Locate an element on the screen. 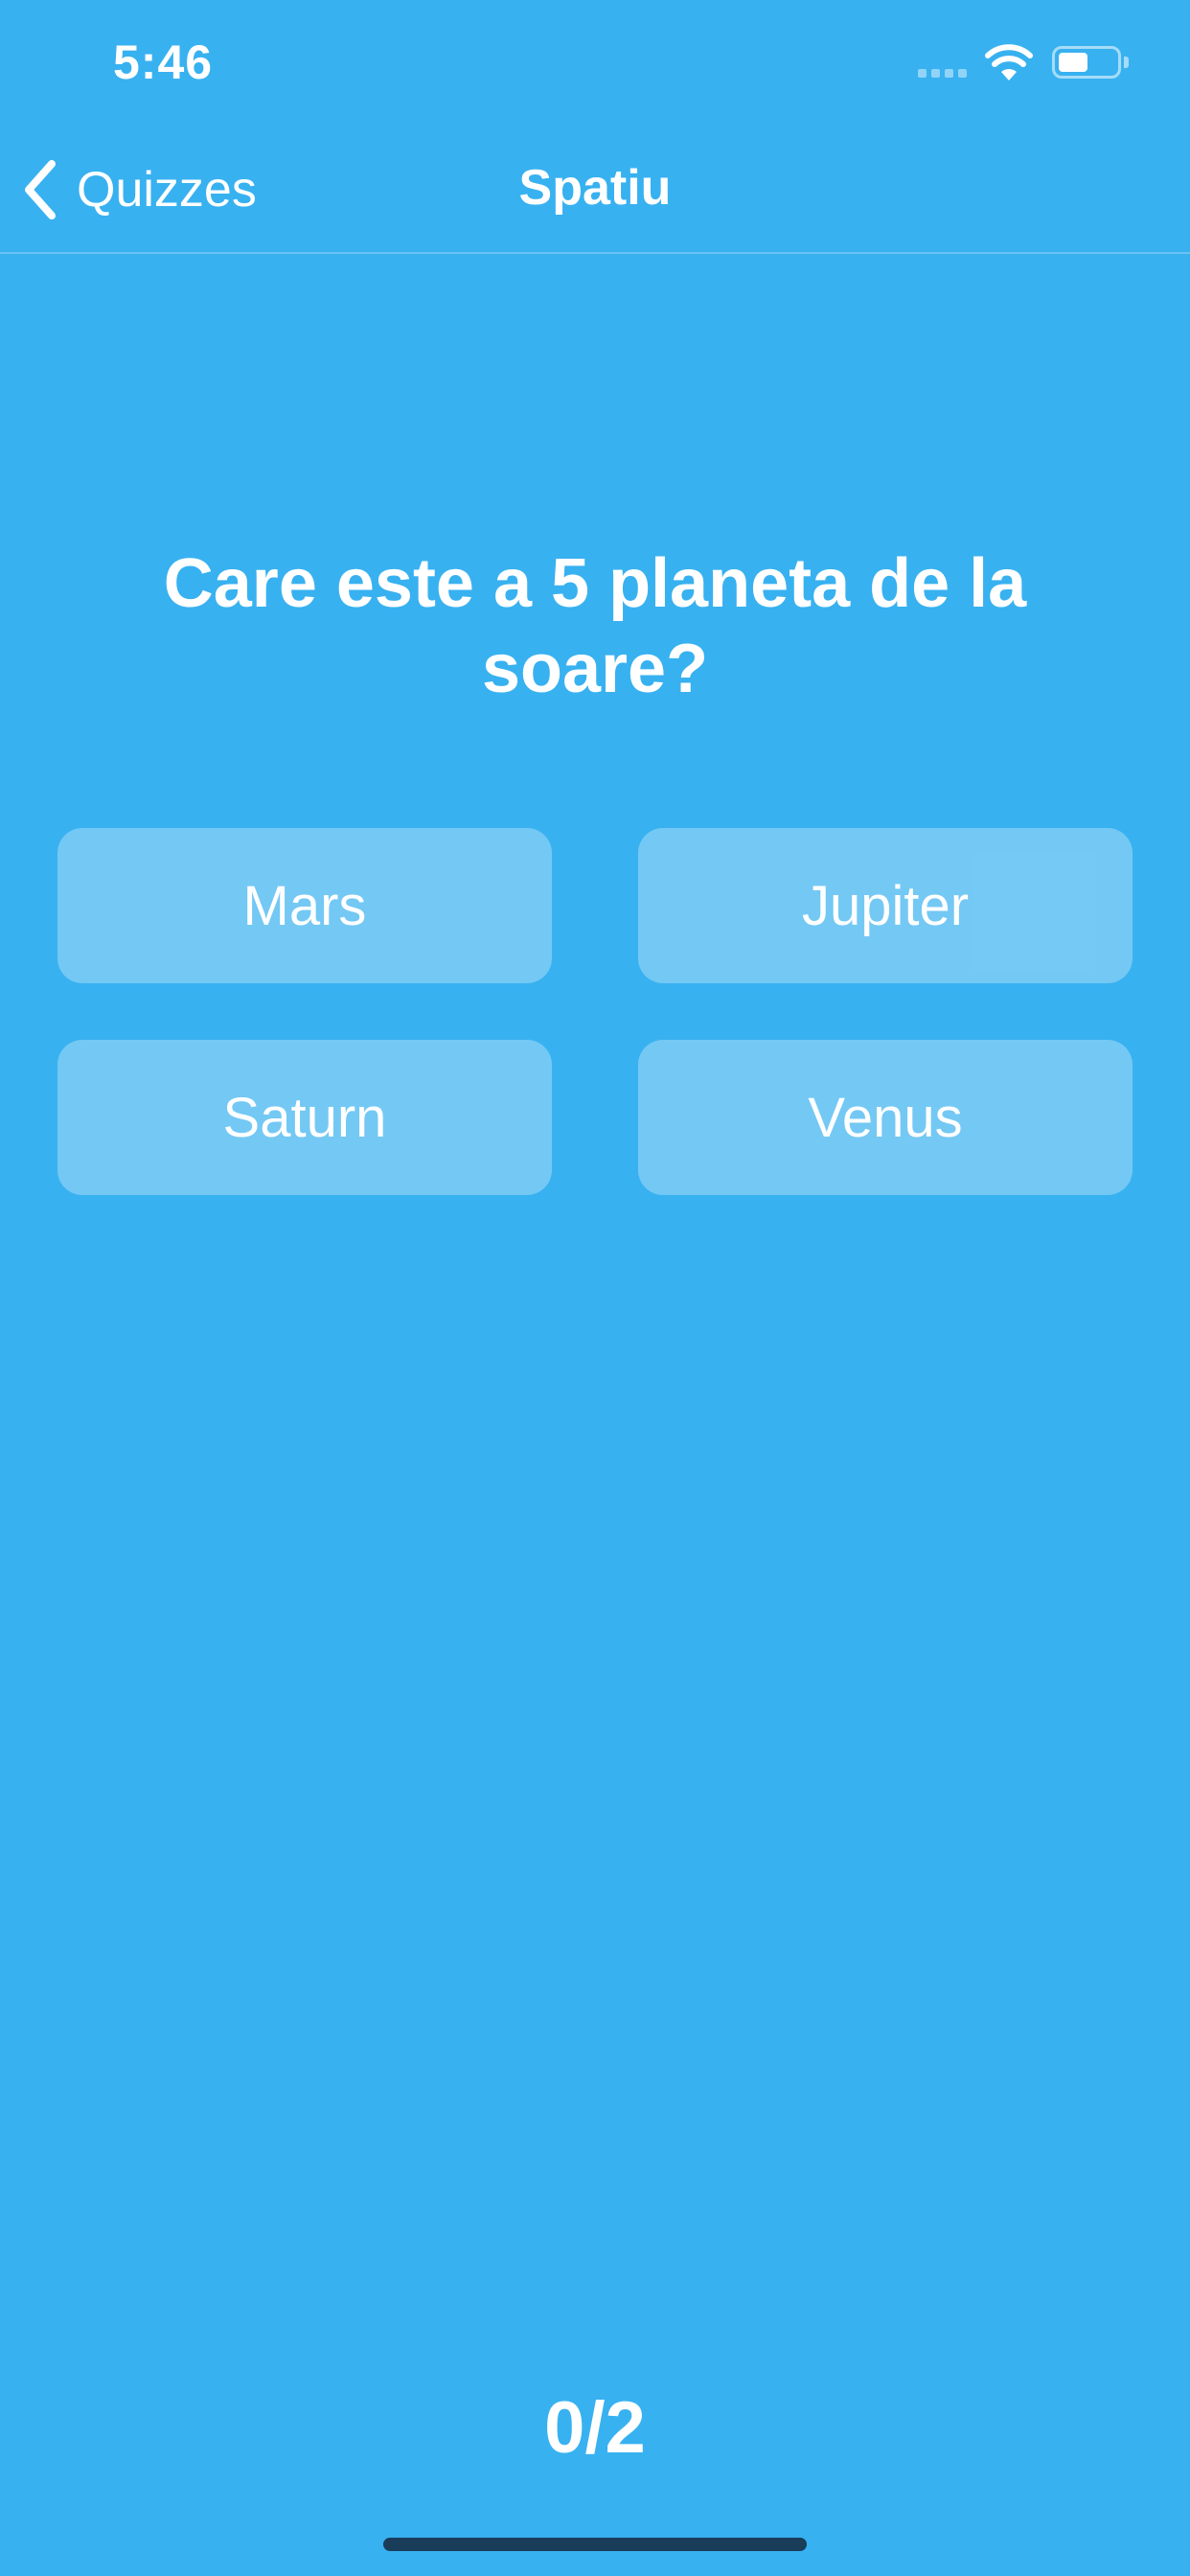  home-indicator is located at coordinates (595, 2544).